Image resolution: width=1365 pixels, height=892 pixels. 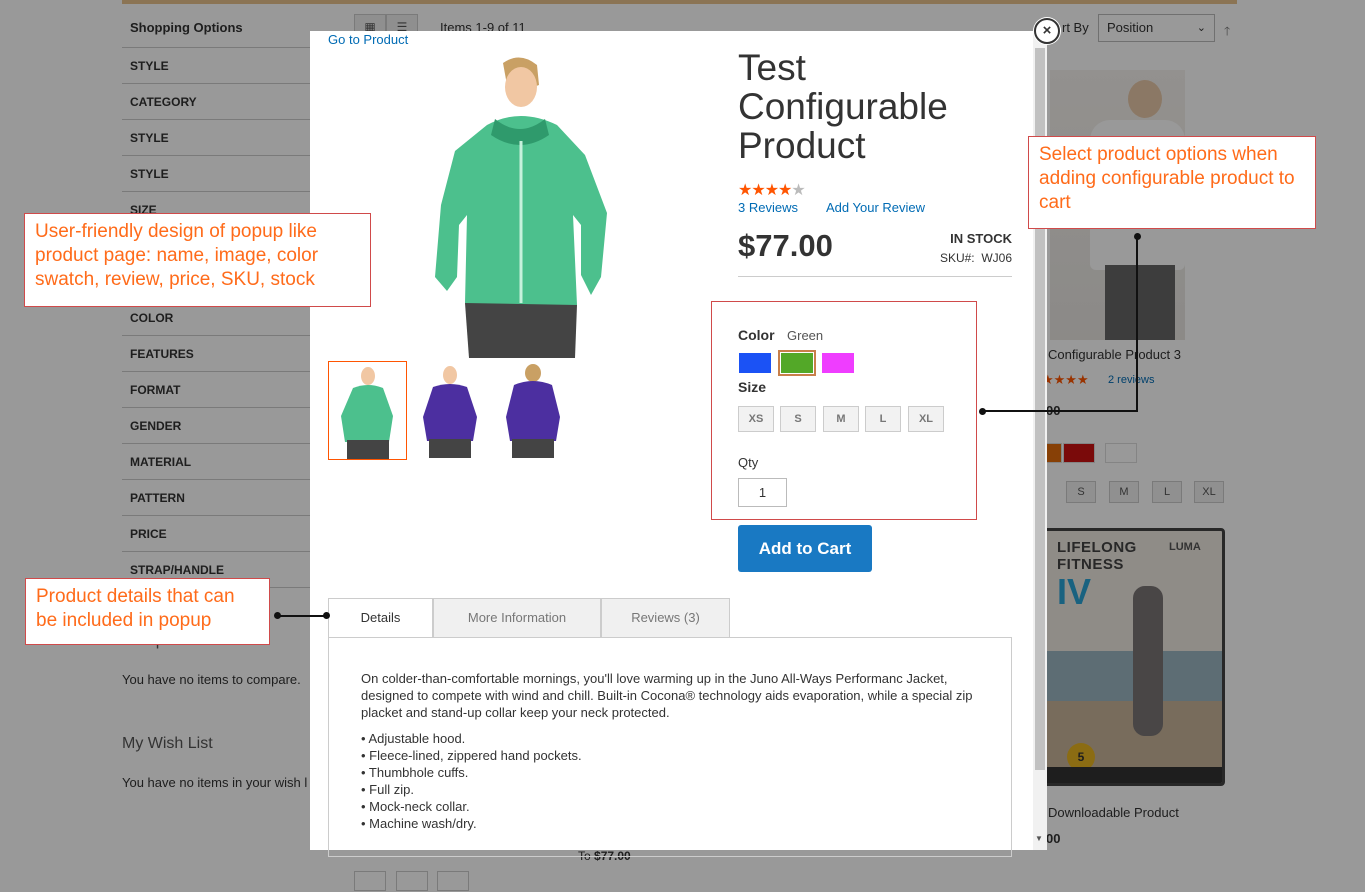 What do you see at coordinates (844, 410) in the screenshot?
I see `options-highlight-box` at bounding box center [844, 410].